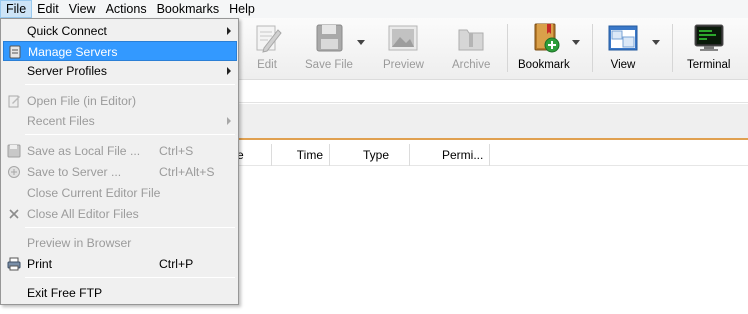 The height and width of the screenshot is (314, 748). I want to click on view-layout-icon, so click(623, 38).